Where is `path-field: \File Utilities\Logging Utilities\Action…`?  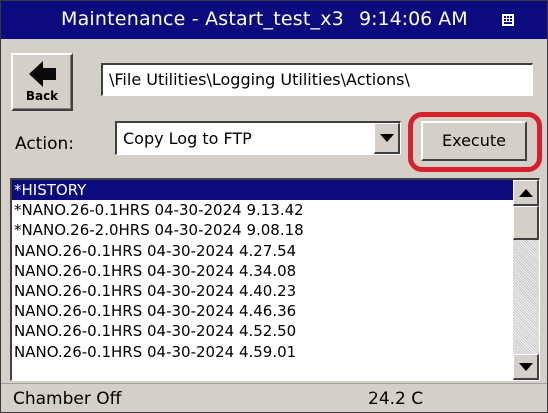
path-field: \File Utilities\Logging Utilities\Action… is located at coordinates (317, 79).